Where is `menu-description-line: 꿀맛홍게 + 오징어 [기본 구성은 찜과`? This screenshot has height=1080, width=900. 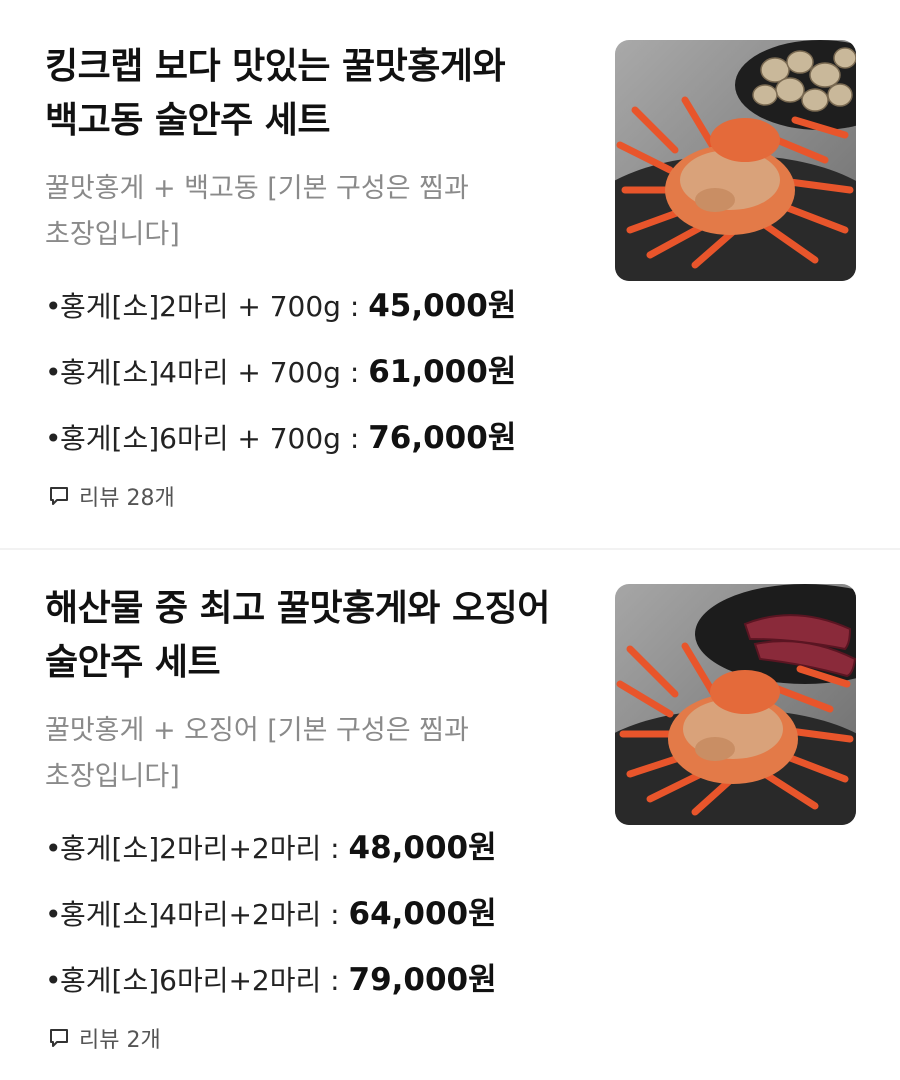 menu-description-line: 꿀맛홍게 + 오징어 [기본 구성은 찜과 is located at coordinates (257, 730).